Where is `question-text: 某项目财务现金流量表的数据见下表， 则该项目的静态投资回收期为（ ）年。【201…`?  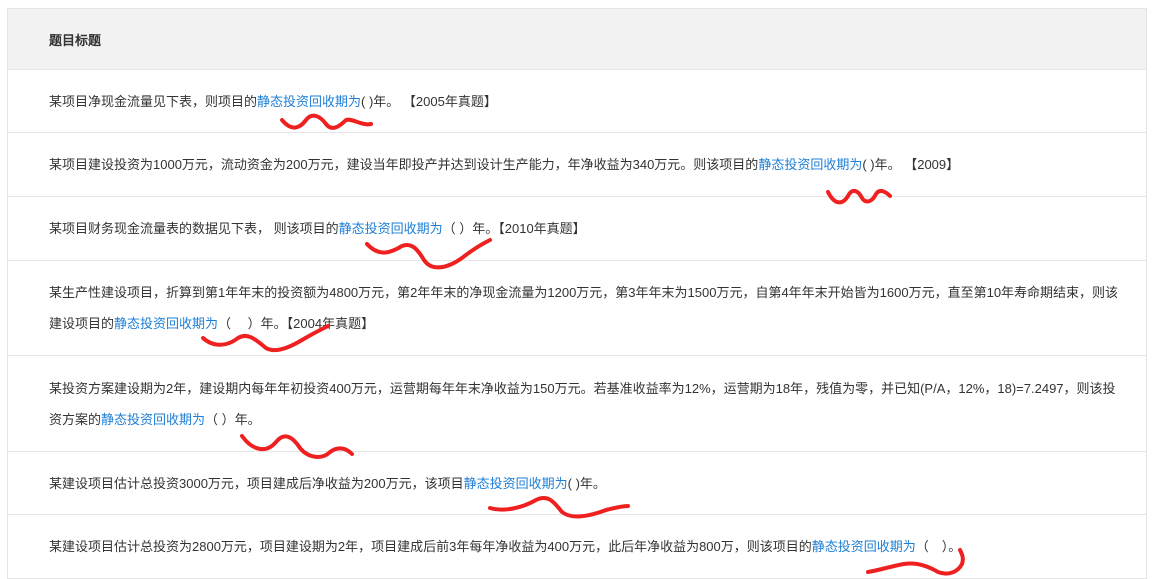
question-text: 某项目财务现金流量表的数据见下表， 则该项目的静态投资回收期为（ ）年。【201… is located at coordinates (317, 228).